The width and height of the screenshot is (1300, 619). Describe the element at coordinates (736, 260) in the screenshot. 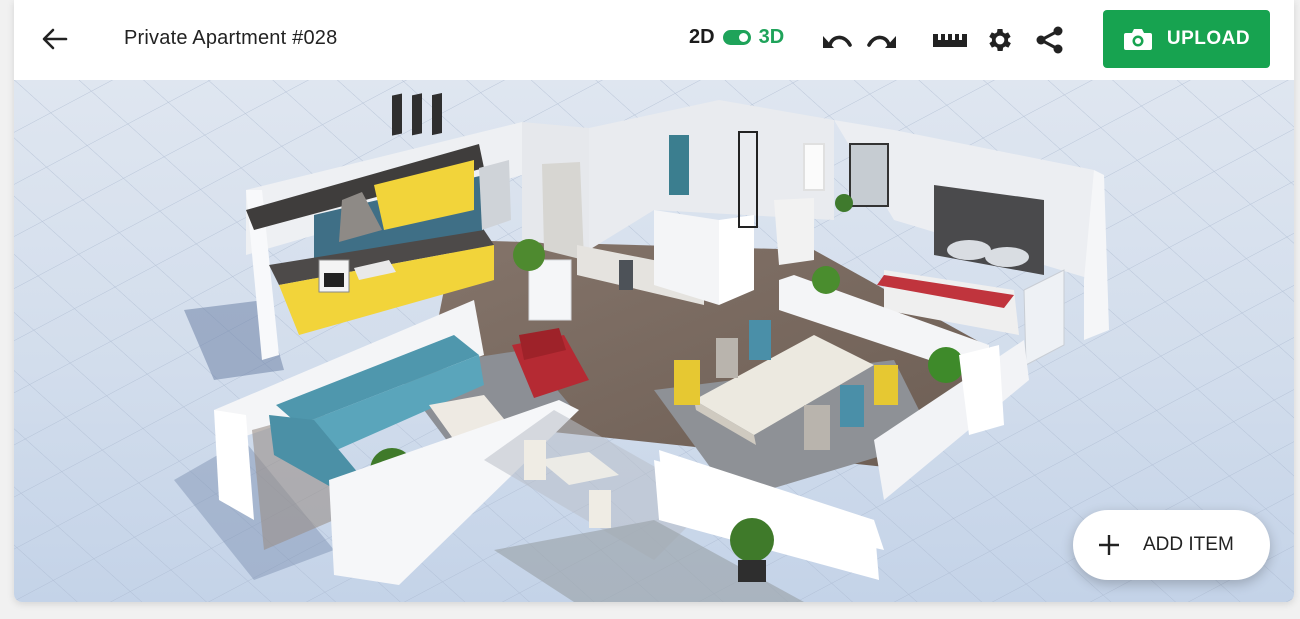

I see `bathroom-partition` at that location.